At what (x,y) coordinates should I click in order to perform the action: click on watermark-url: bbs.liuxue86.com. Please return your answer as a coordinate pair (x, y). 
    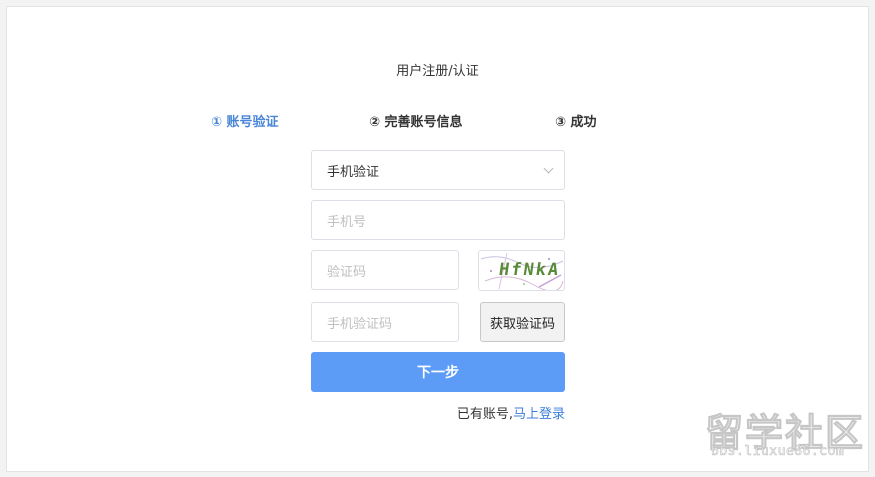
    Looking at the image, I should click on (778, 452).